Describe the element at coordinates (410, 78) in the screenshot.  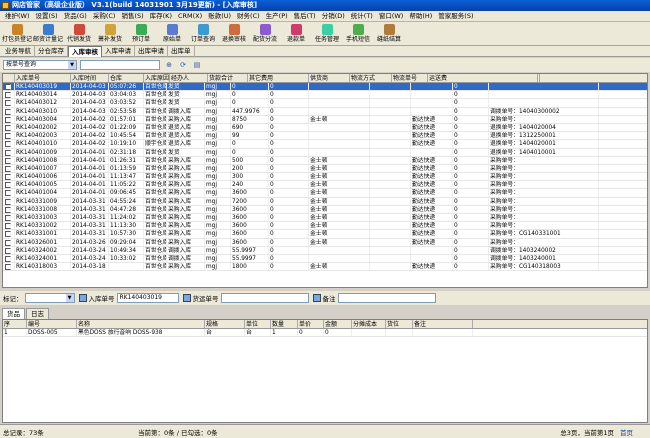
I see `column-header: 物流单号` at that location.